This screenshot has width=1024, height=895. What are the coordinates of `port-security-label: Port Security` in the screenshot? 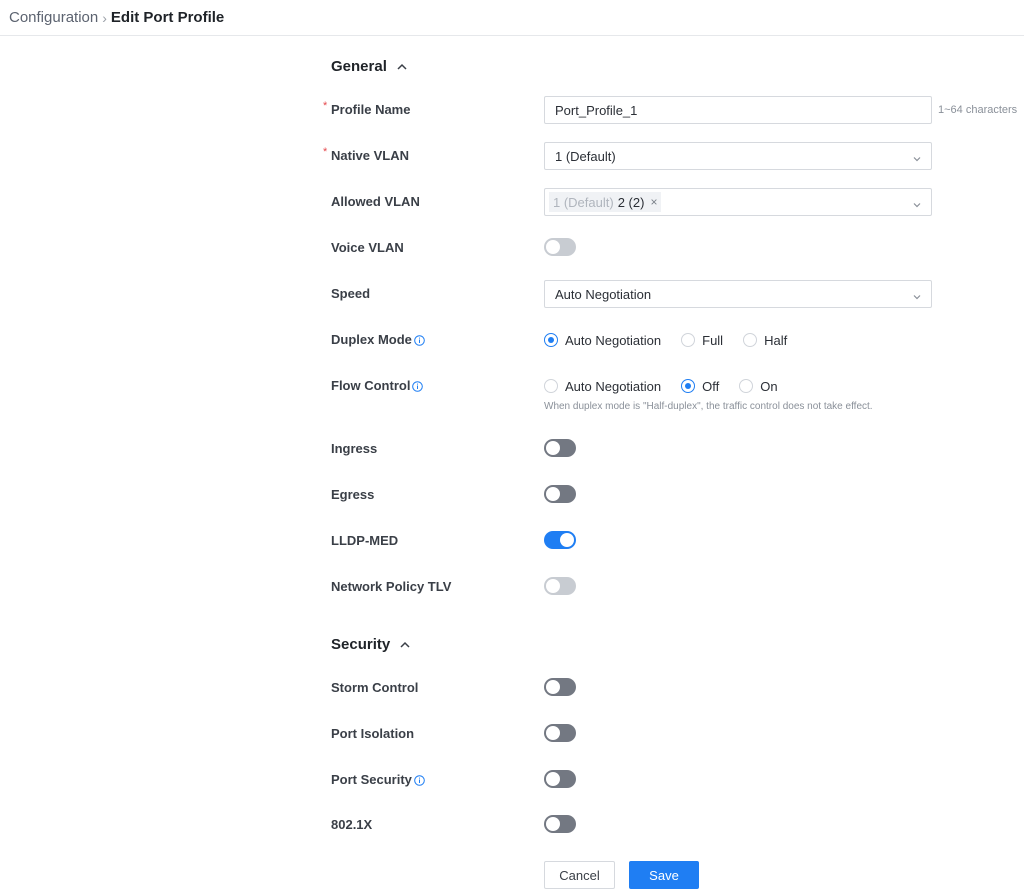 It's located at (378, 780).